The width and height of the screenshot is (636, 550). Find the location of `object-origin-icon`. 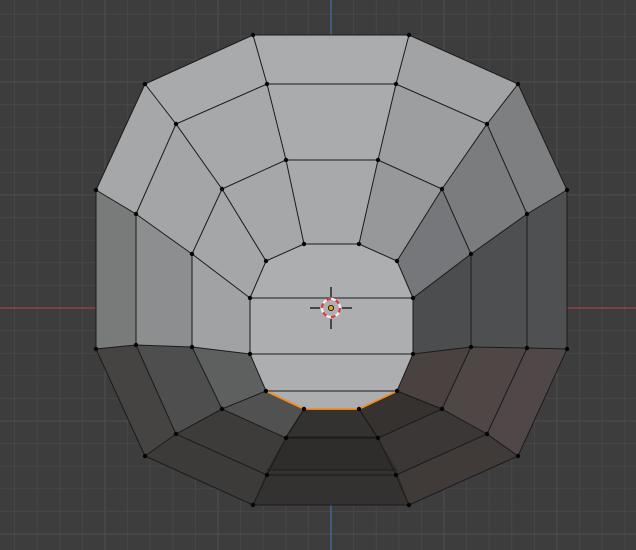

object-origin-icon is located at coordinates (330, 307).